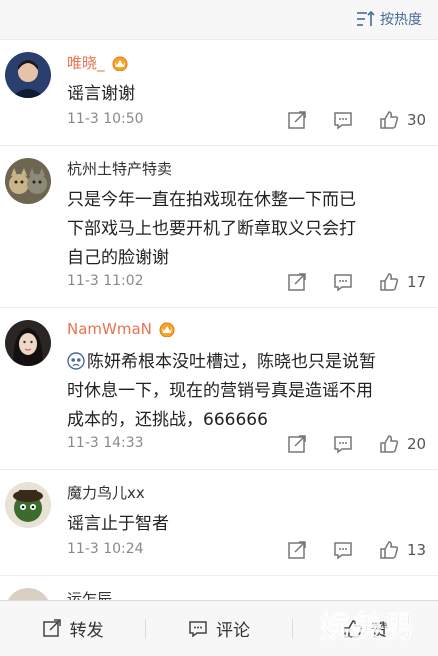  I want to click on comment-button: 评论, so click(218, 628).